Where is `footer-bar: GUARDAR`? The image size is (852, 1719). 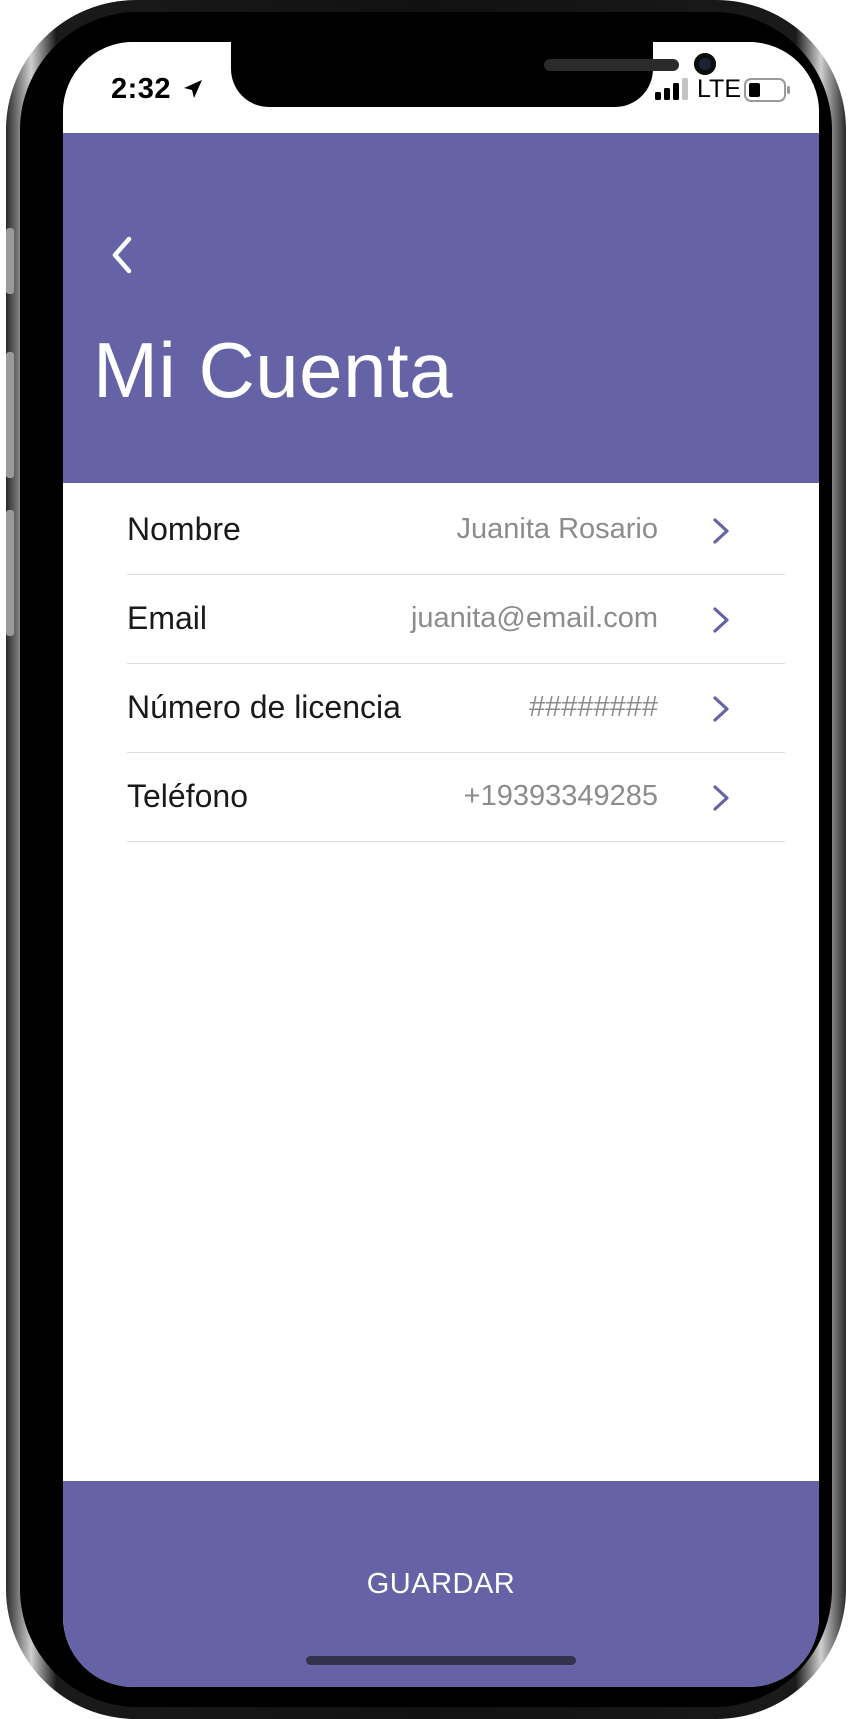 footer-bar: GUARDAR is located at coordinates (441, 1584).